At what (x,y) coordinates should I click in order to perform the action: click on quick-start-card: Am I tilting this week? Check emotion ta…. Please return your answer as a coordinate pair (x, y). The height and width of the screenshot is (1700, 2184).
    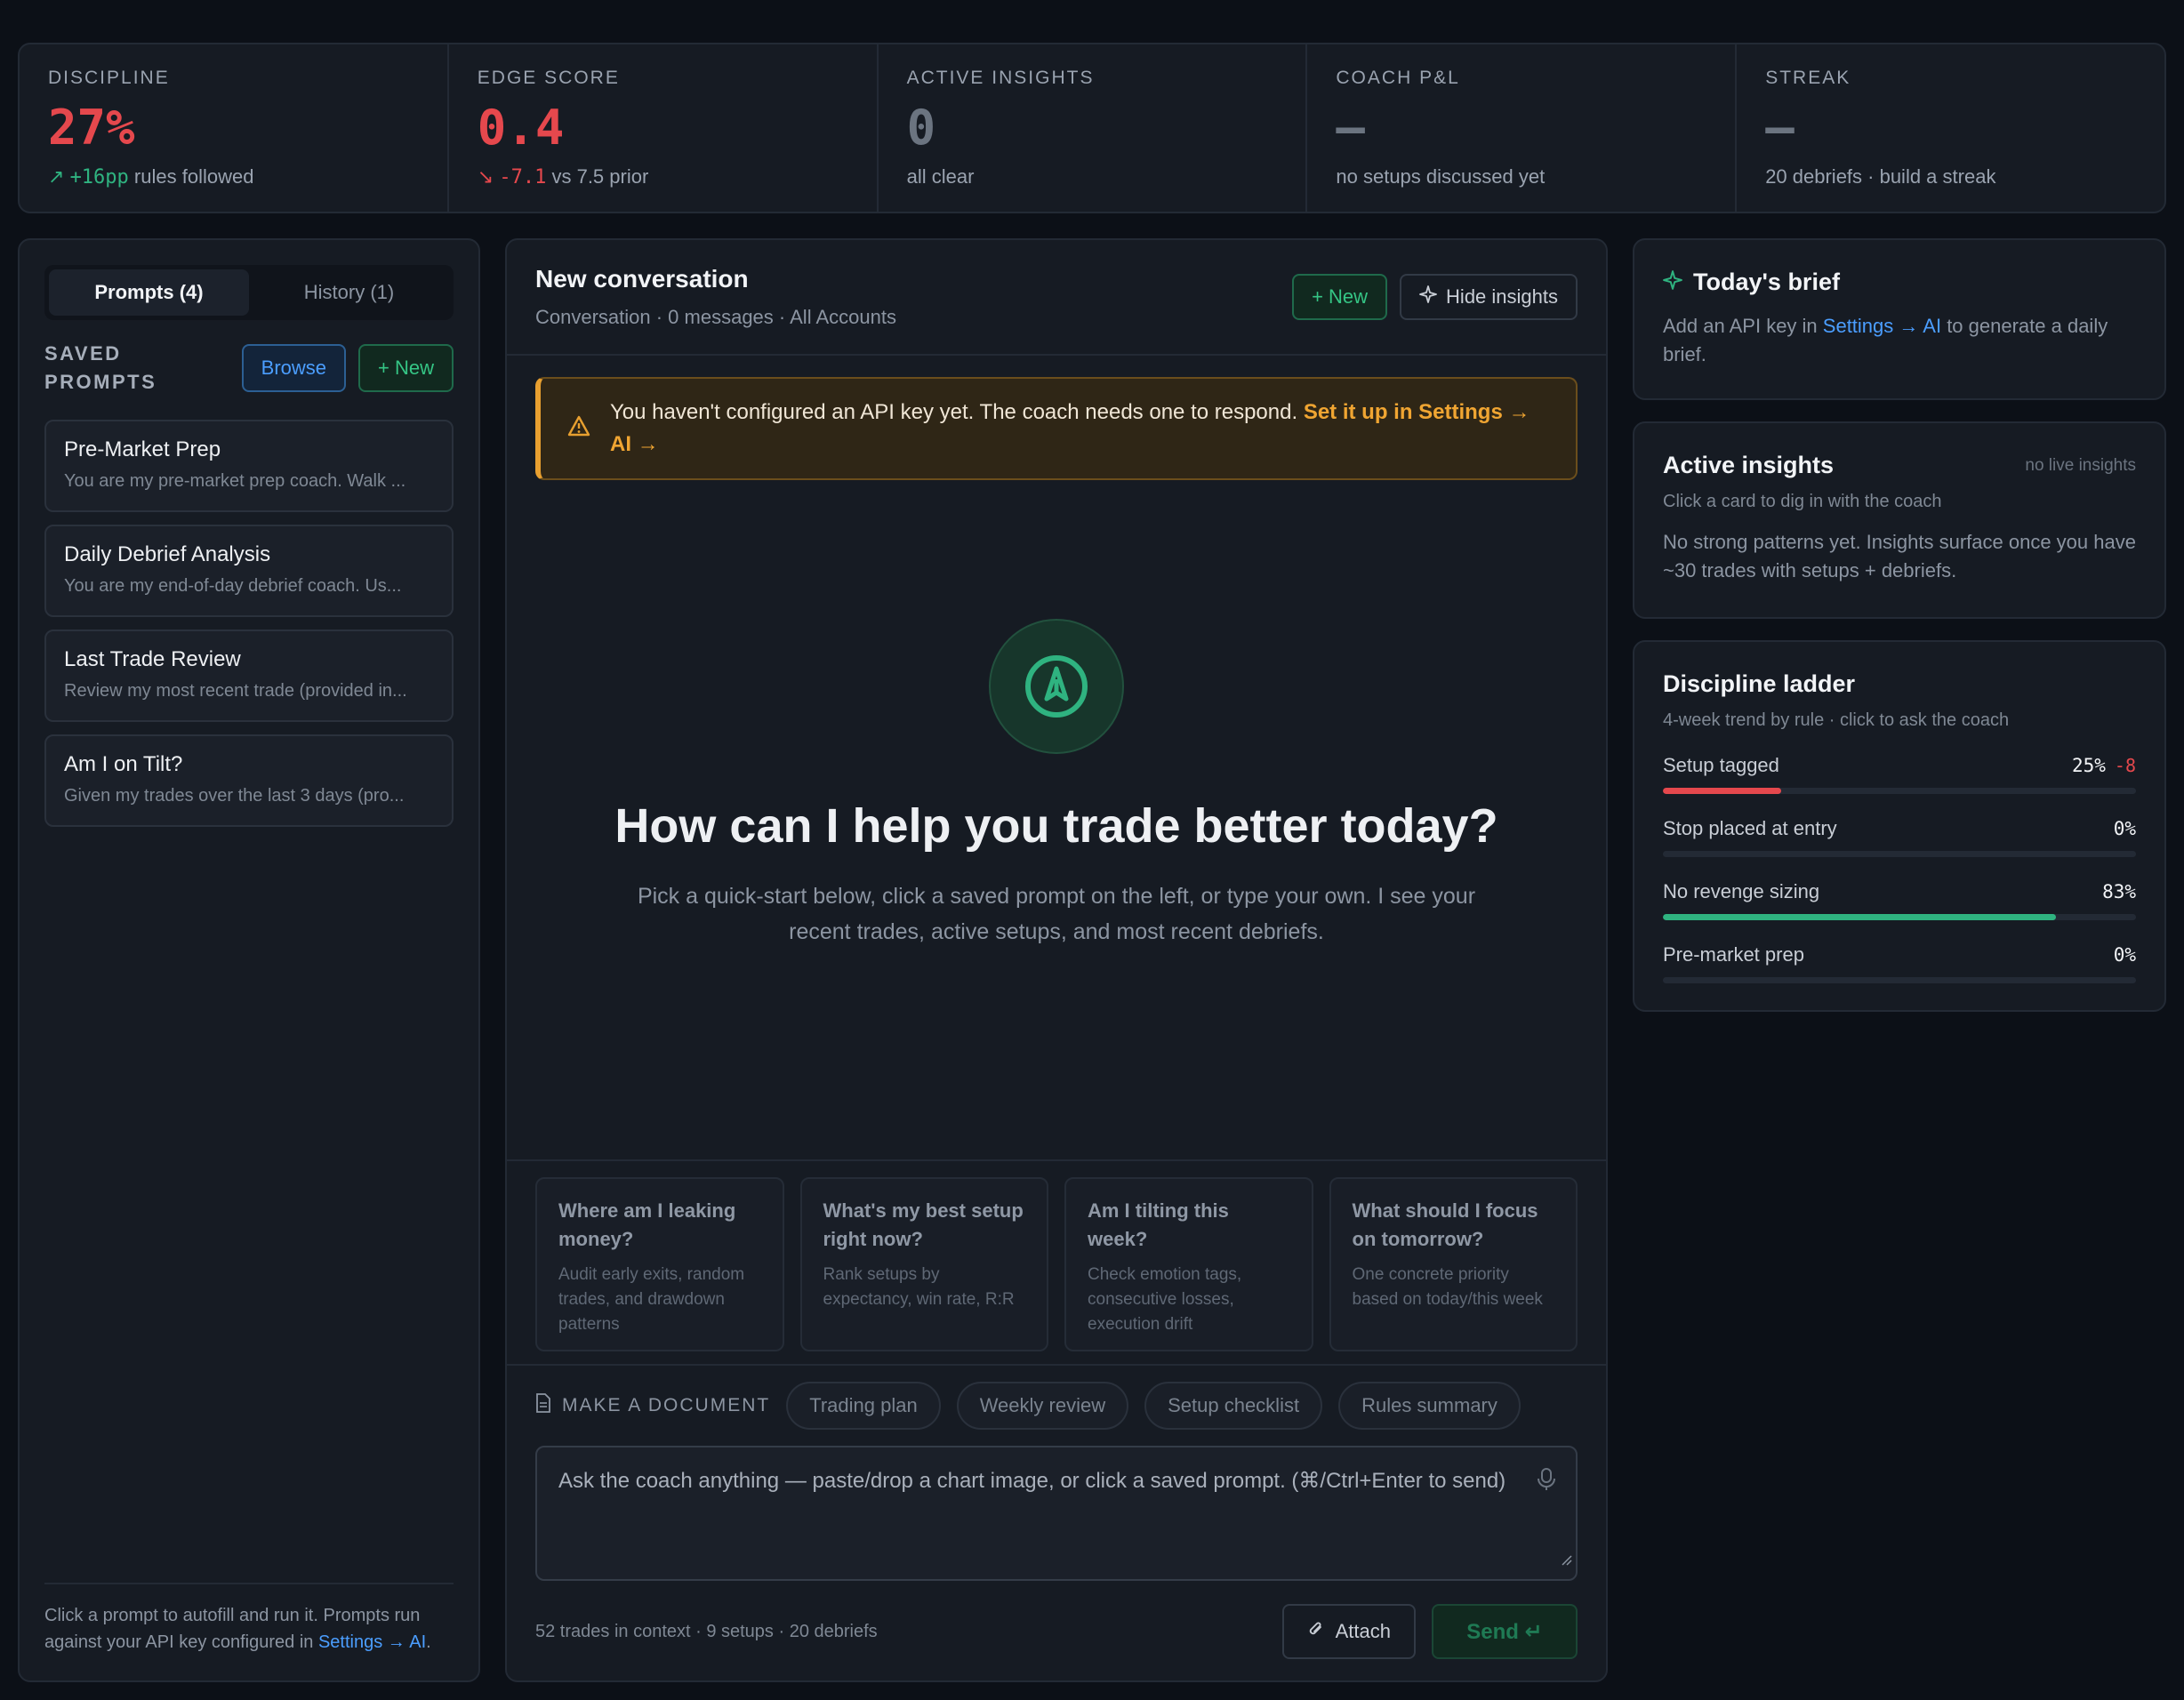
    Looking at the image, I should click on (1188, 1264).